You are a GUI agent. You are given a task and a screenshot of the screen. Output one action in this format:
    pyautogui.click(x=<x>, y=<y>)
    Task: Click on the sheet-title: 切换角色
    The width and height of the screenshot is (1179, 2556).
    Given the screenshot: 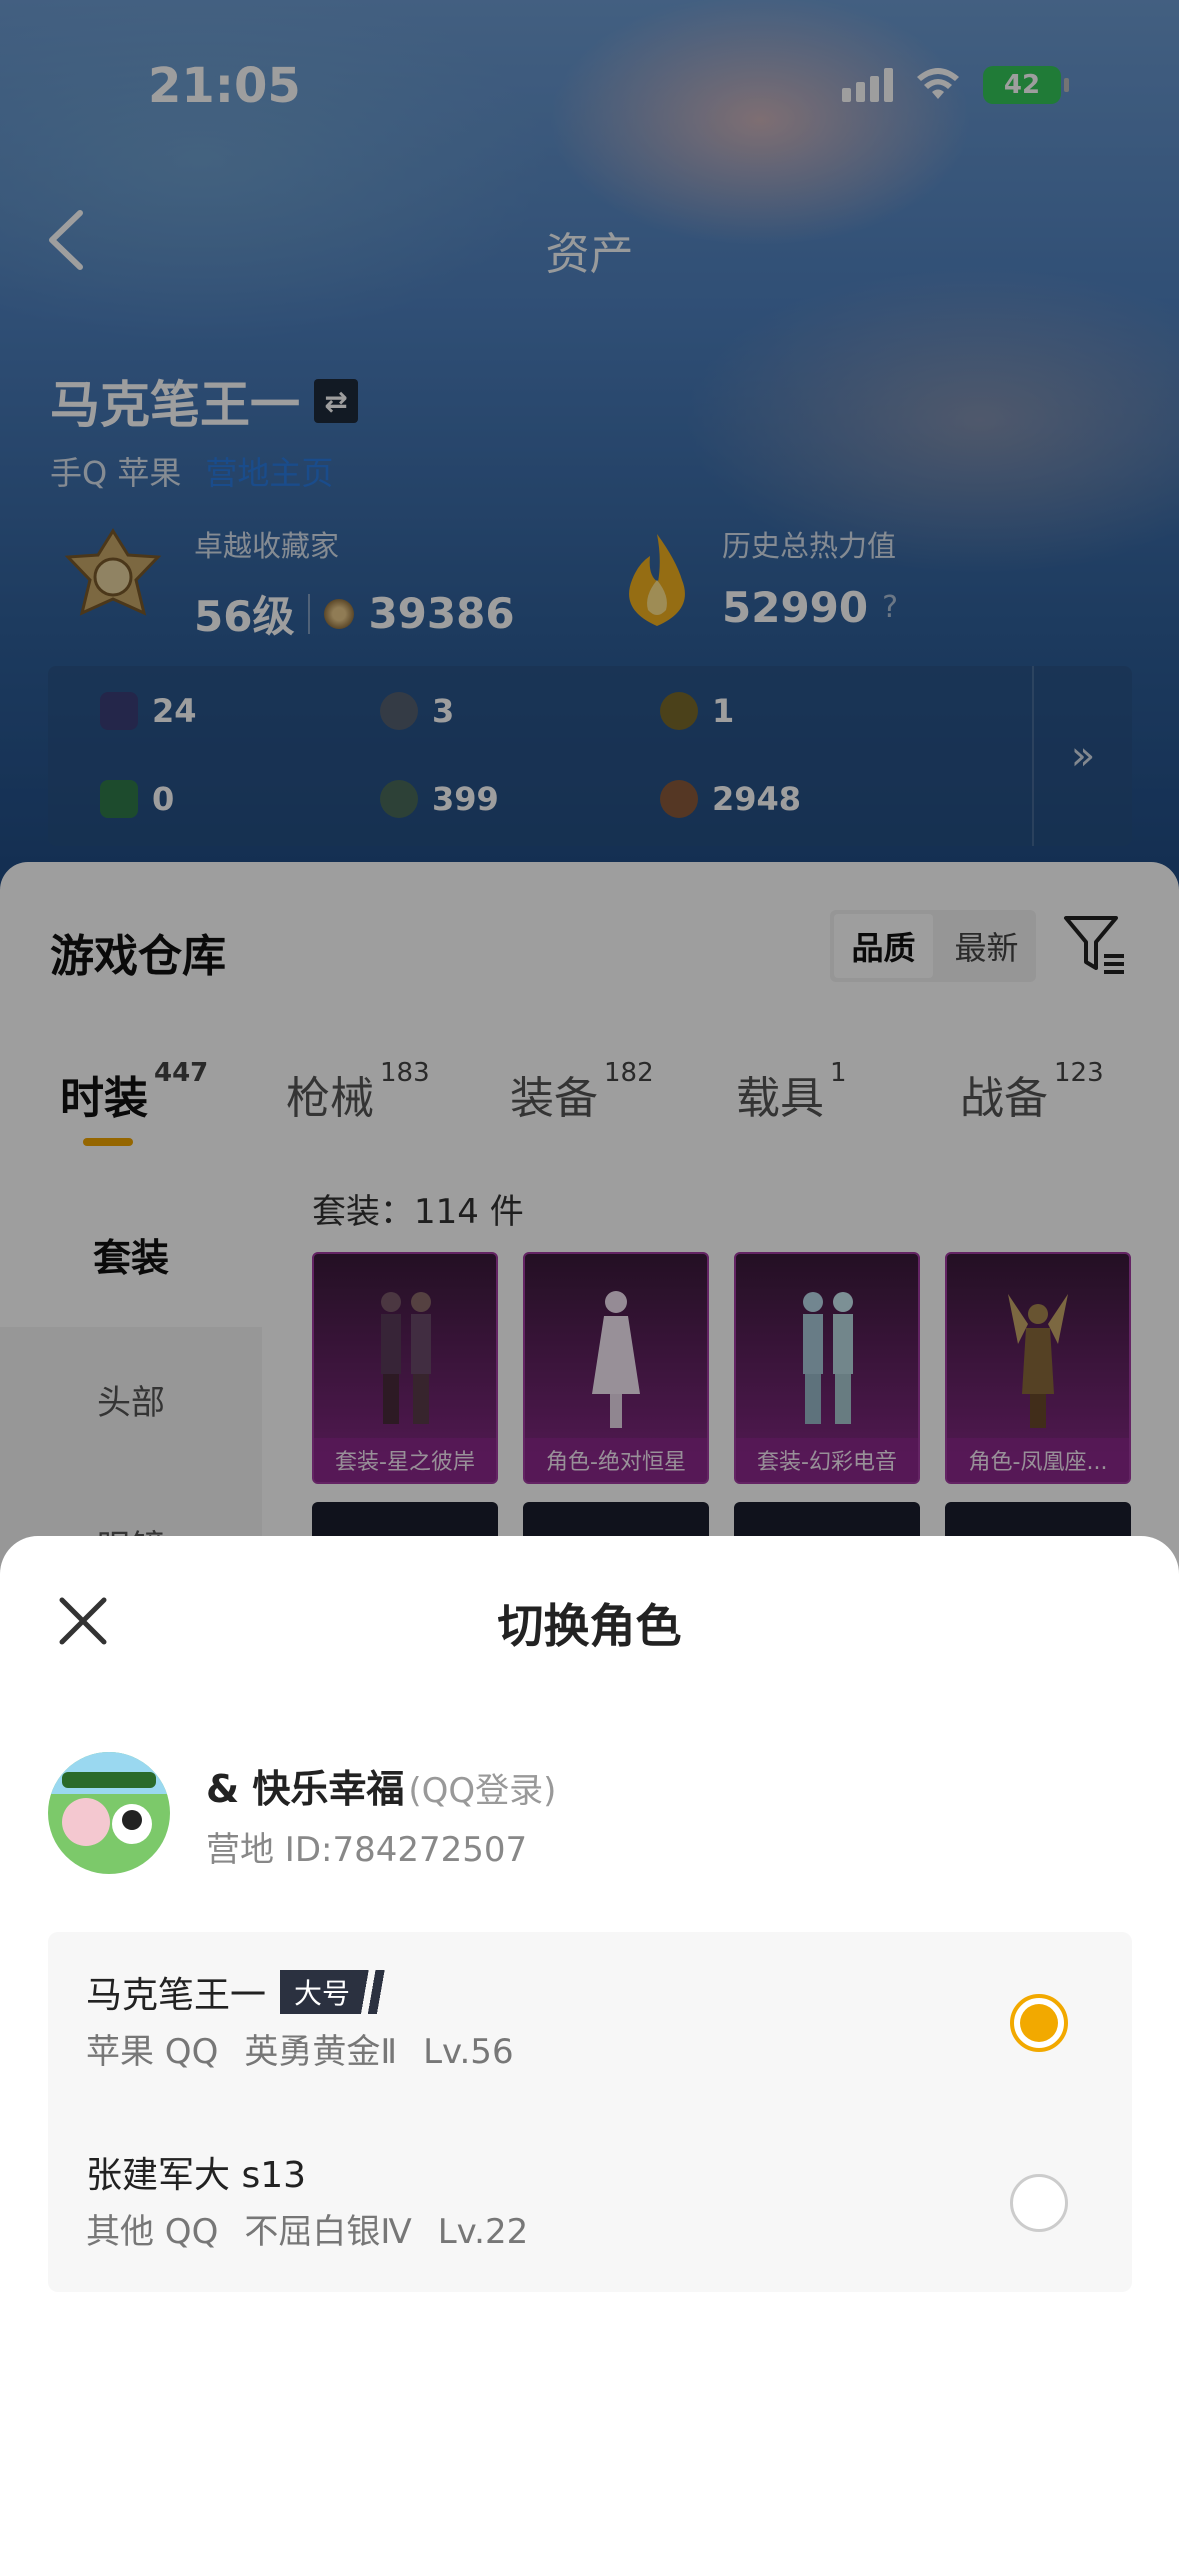 What is the action you would take?
    pyautogui.click(x=589, y=1626)
    